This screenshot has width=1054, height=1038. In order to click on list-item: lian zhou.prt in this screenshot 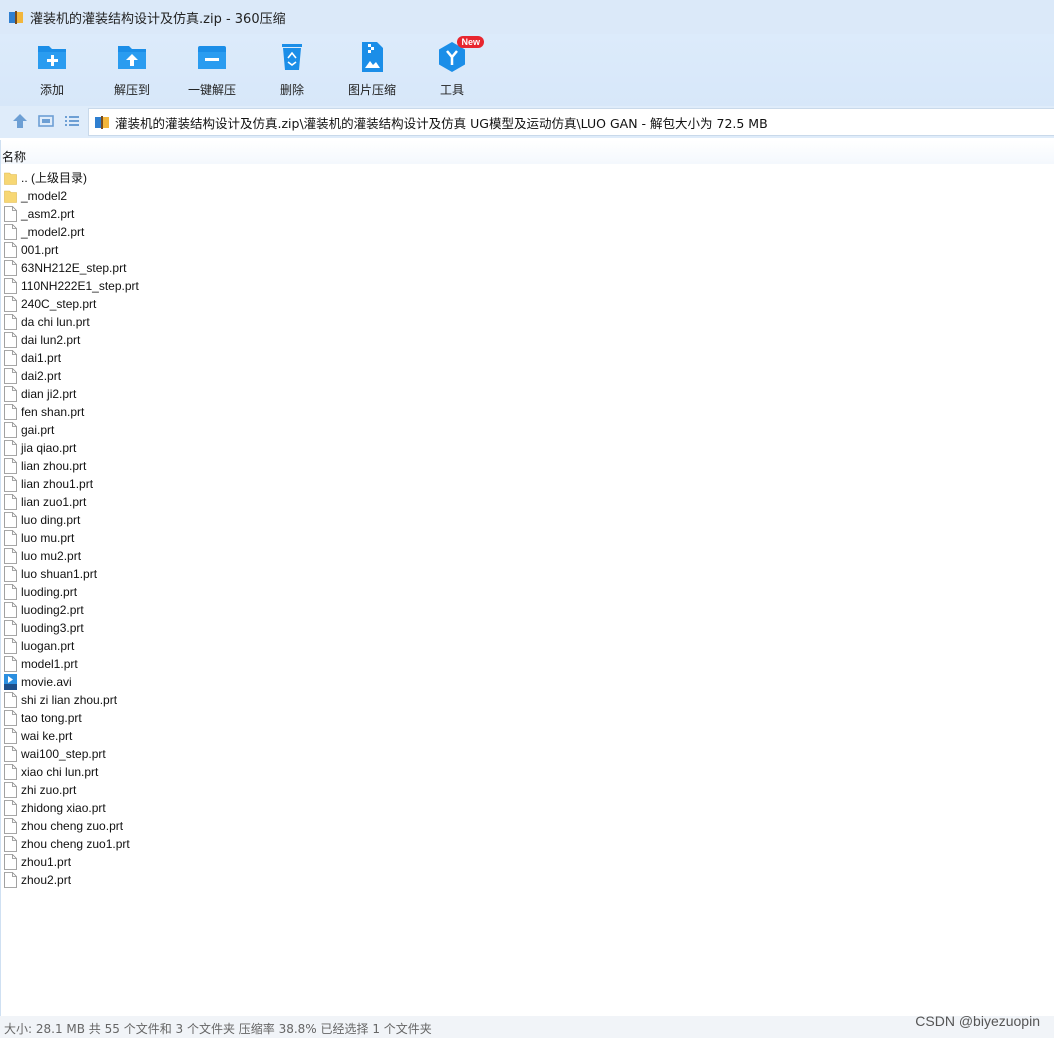, I will do `click(527, 466)`.